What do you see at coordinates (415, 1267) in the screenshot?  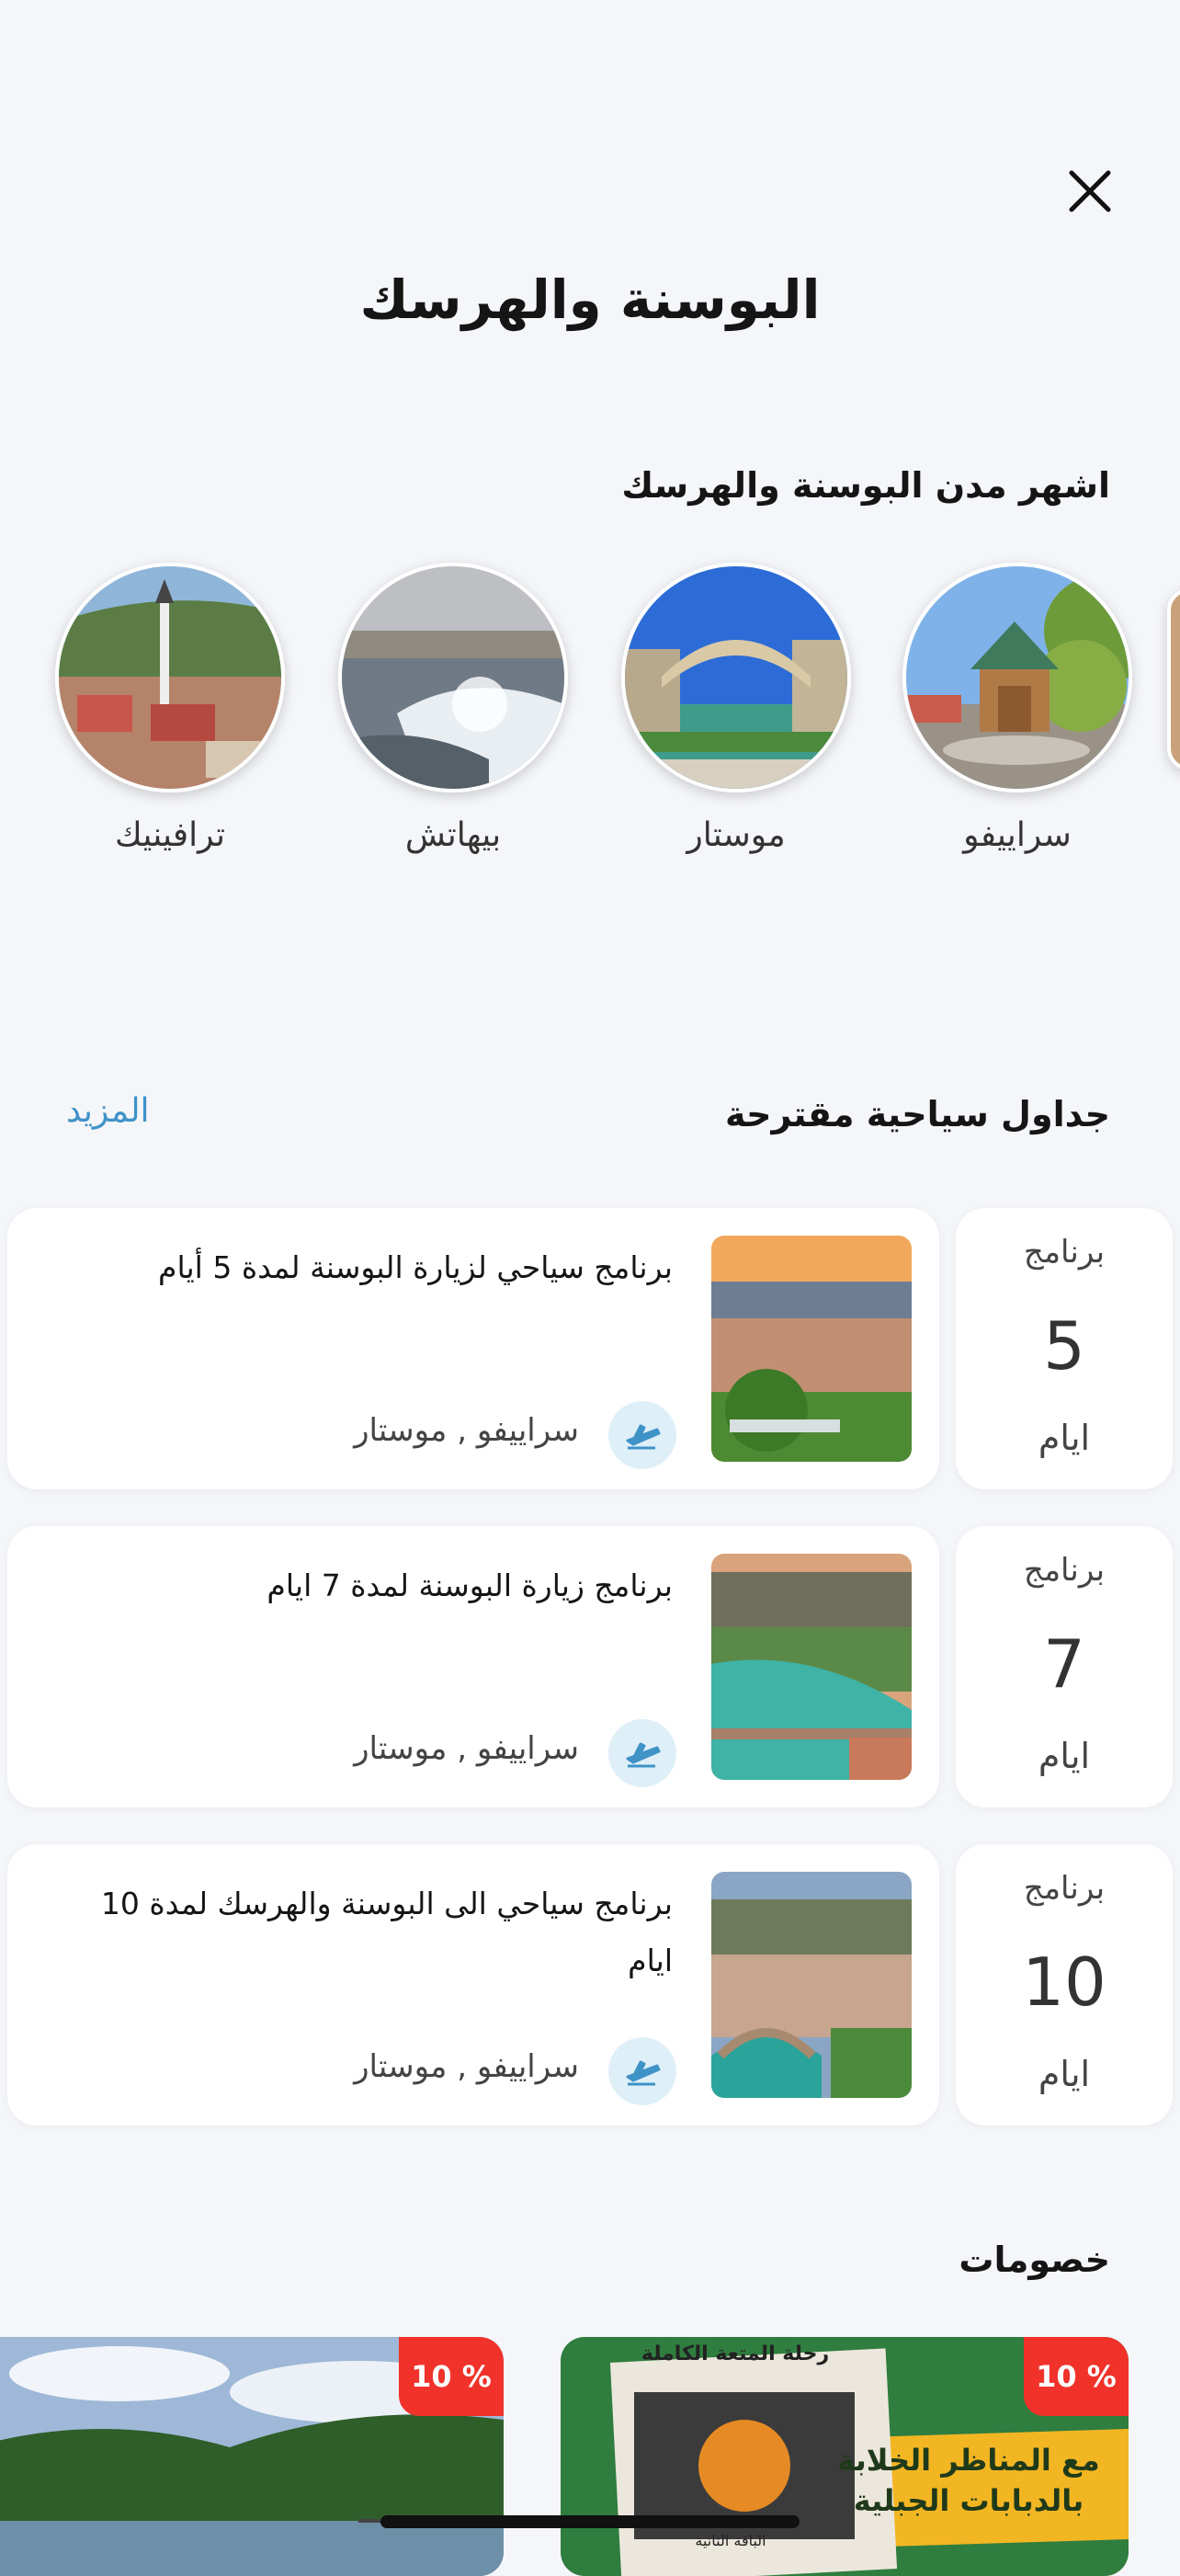 I see `program-title: برنامج سياحي لزيارة البوسنة لمدة 5 أيام` at bounding box center [415, 1267].